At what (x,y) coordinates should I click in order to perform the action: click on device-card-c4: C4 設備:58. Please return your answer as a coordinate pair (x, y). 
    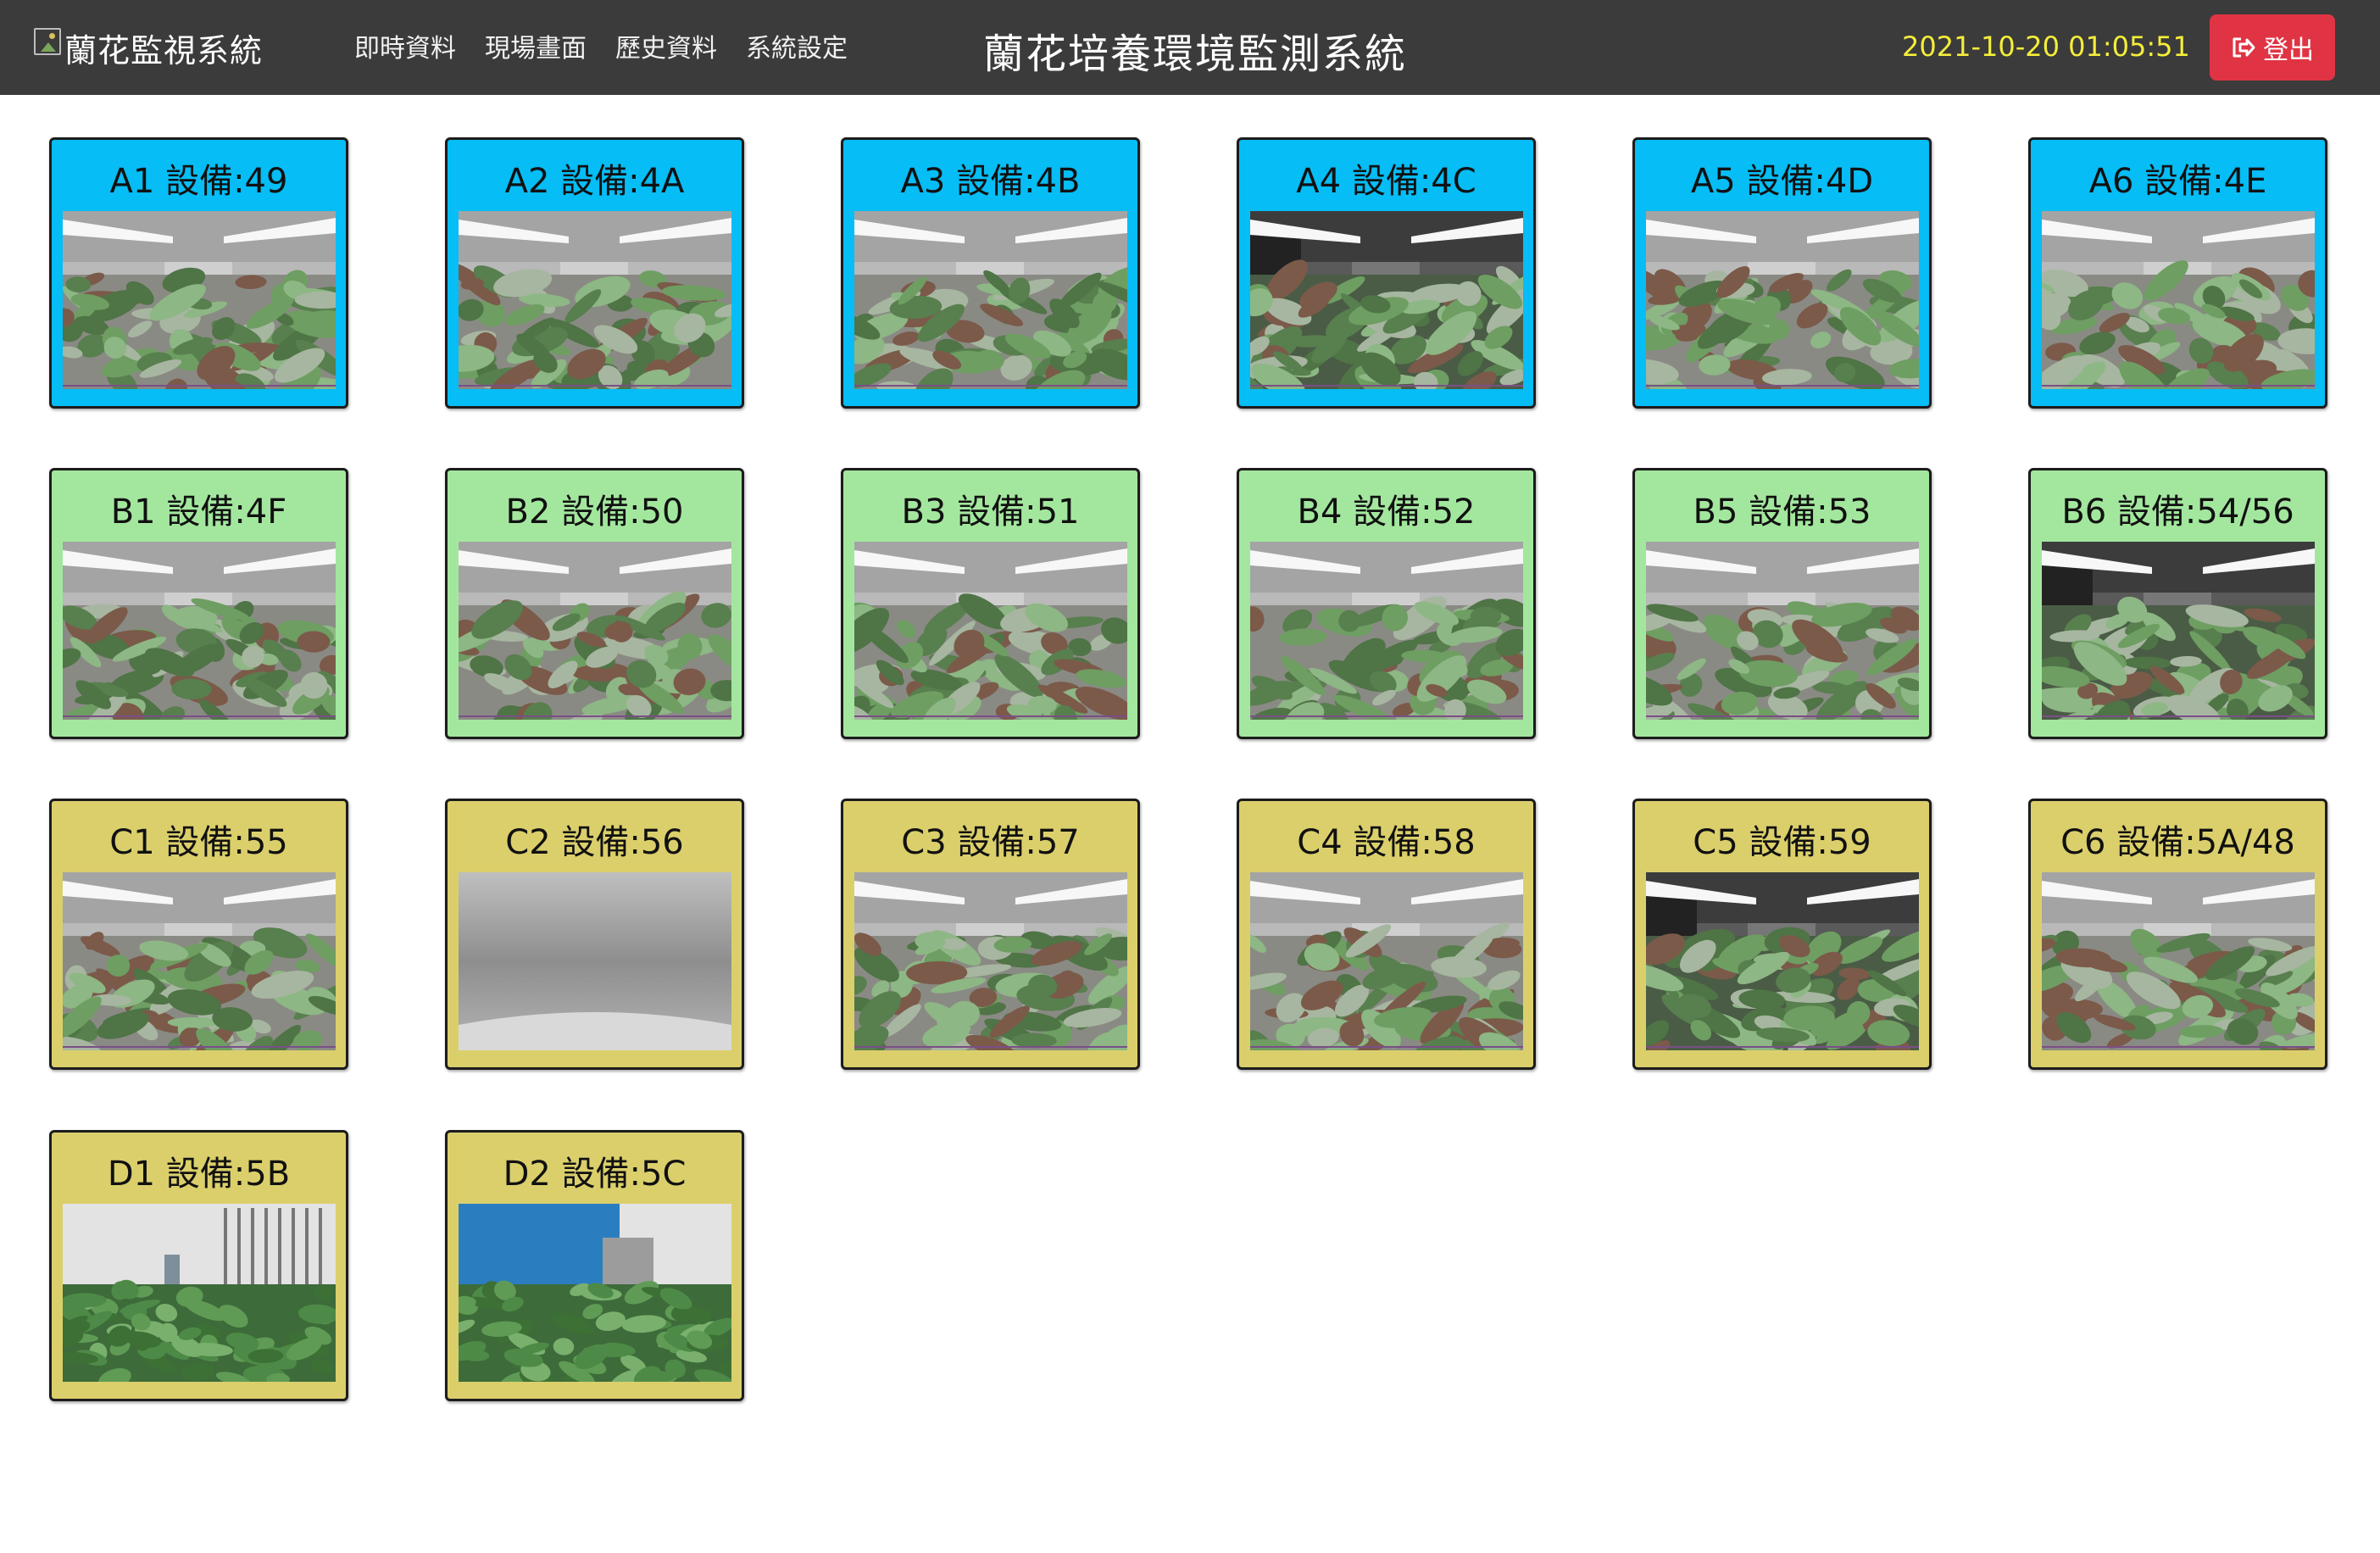
    Looking at the image, I should click on (1386, 934).